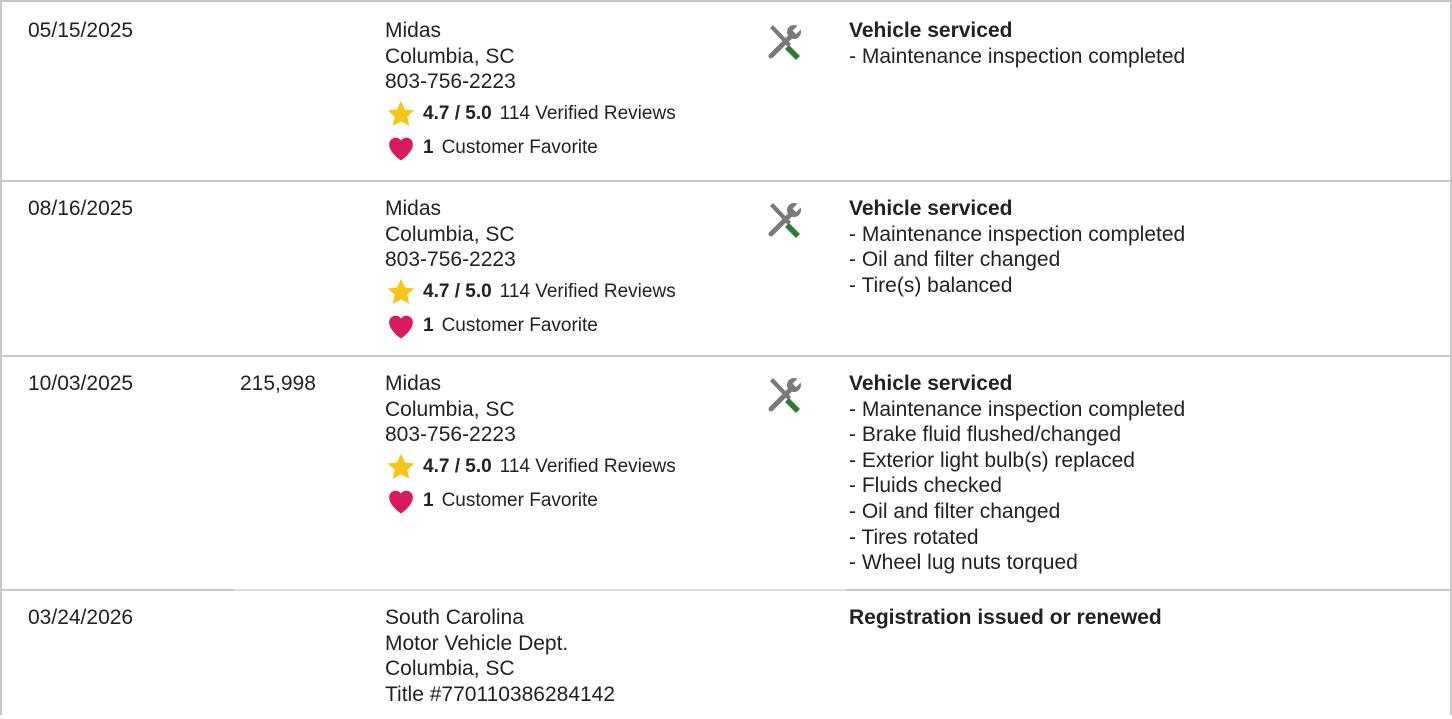 This screenshot has height=719, width=1452. I want to click on detail-item: Wheel lug nuts torqued, so click(1017, 563).